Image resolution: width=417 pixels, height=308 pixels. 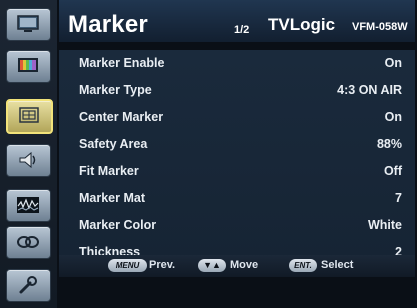 What do you see at coordinates (237, 63) in the screenshot?
I see `menu-row-marker-enable: Marker Enable On` at bounding box center [237, 63].